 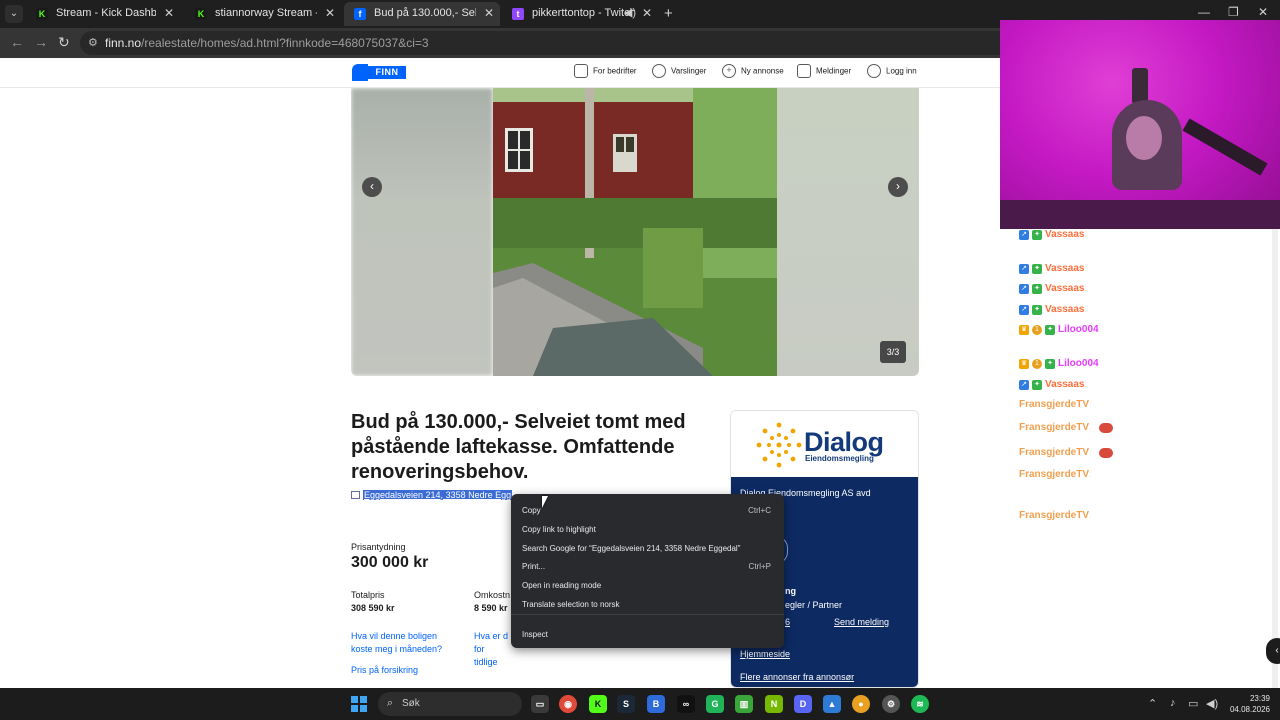 What do you see at coordinates (765, 654) in the screenshot?
I see `homepage-link: Hjemmeside` at bounding box center [765, 654].